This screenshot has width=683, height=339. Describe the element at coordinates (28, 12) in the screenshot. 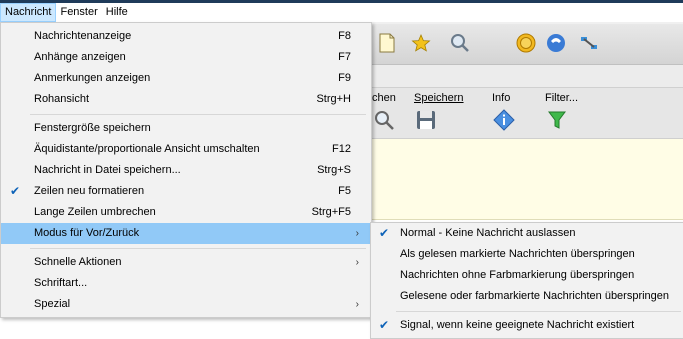

I see `menu-nachricht: Nachricht` at that location.